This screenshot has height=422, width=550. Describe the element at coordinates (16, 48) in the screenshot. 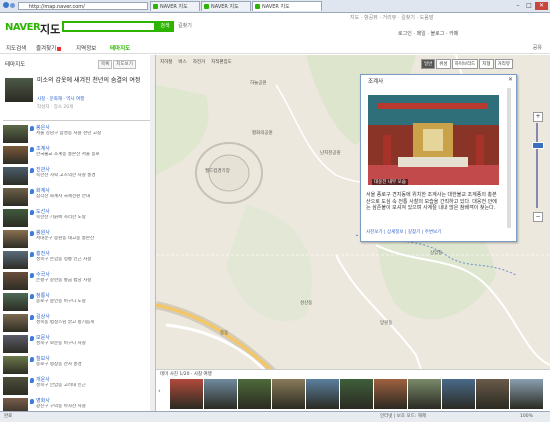

I see `menu-item-search: 지도검색` at that location.